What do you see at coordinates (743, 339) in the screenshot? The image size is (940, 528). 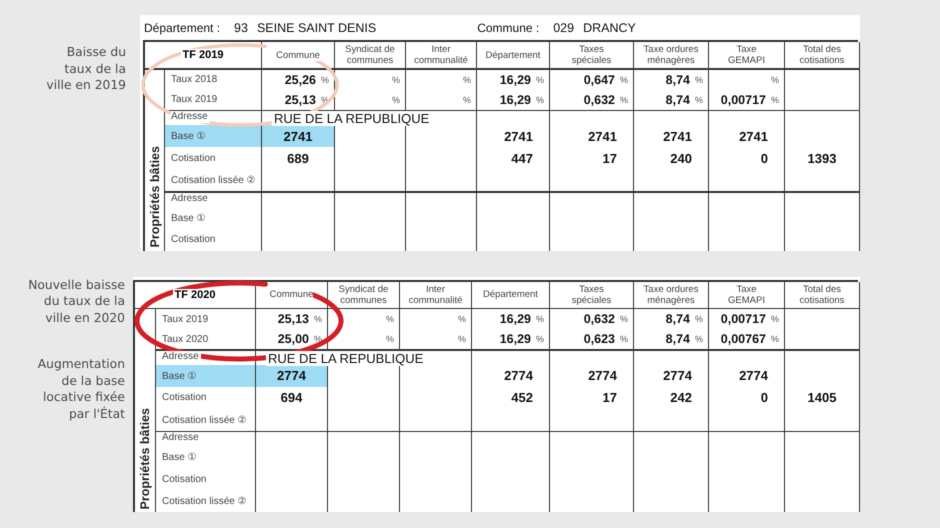 I see `rate-value: 0,00767` at bounding box center [743, 339].